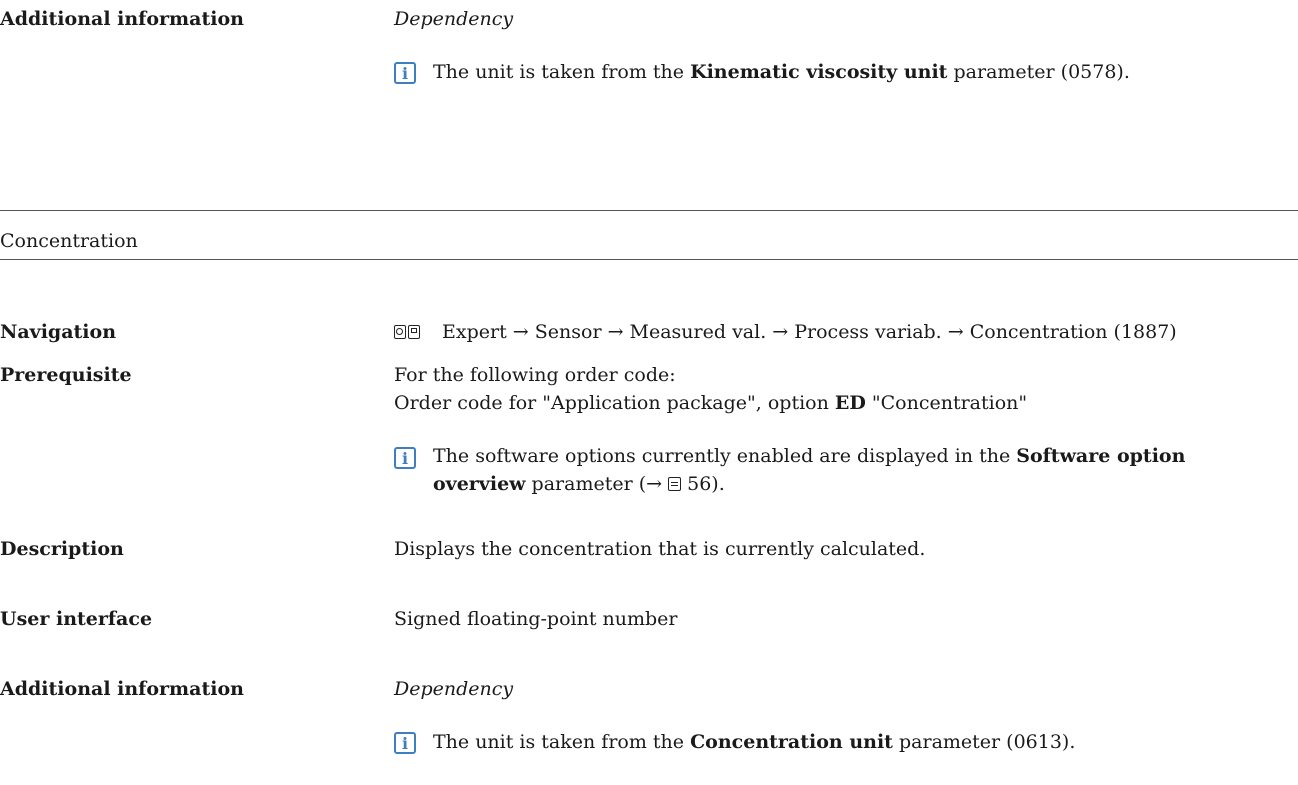  What do you see at coordinates (454, 689) in the screenshot?
I see `dependency-heading: Dependency` at bounding box center [454, 689].